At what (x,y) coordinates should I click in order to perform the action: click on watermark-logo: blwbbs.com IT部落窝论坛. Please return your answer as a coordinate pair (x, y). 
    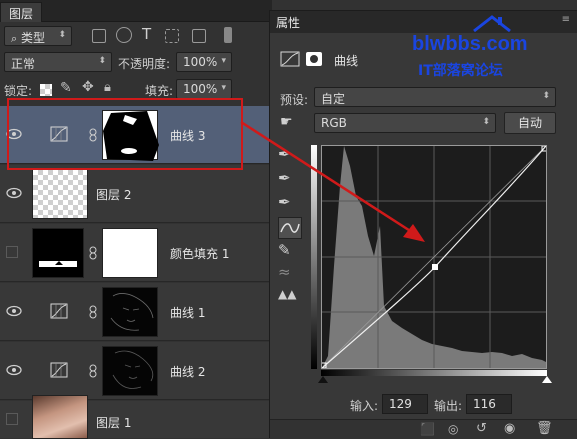
    Looking at the image, I should click on (480, 50).